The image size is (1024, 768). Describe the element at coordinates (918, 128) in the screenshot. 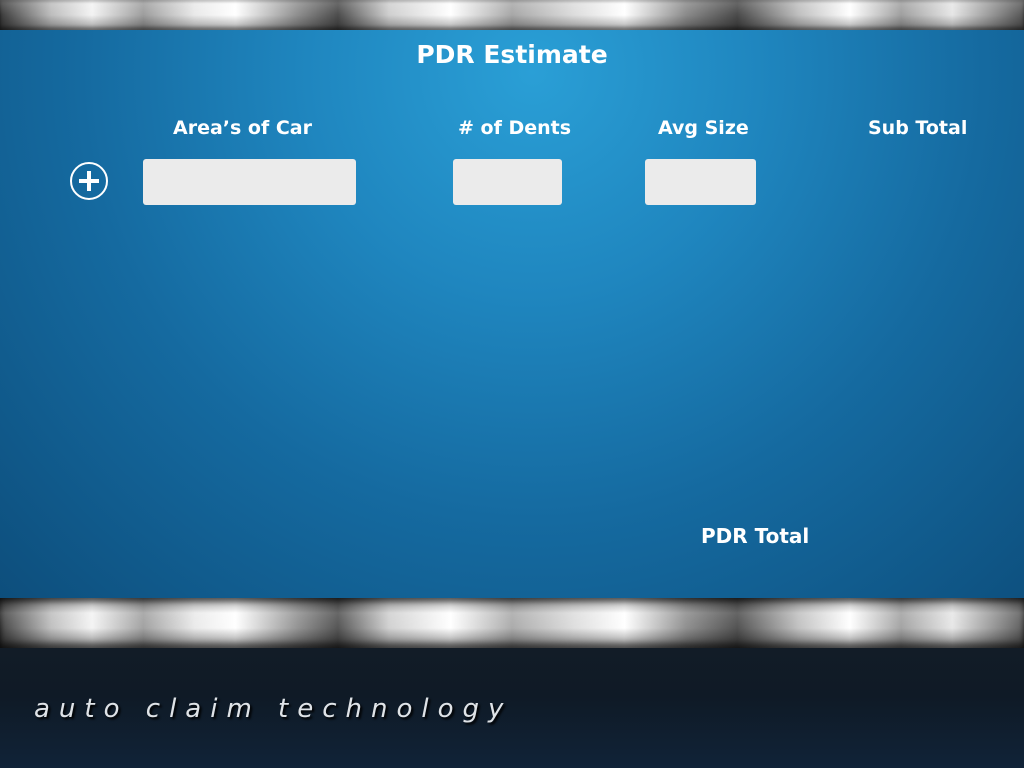

I see `column-header-sub-total: Sub Total` at that location.